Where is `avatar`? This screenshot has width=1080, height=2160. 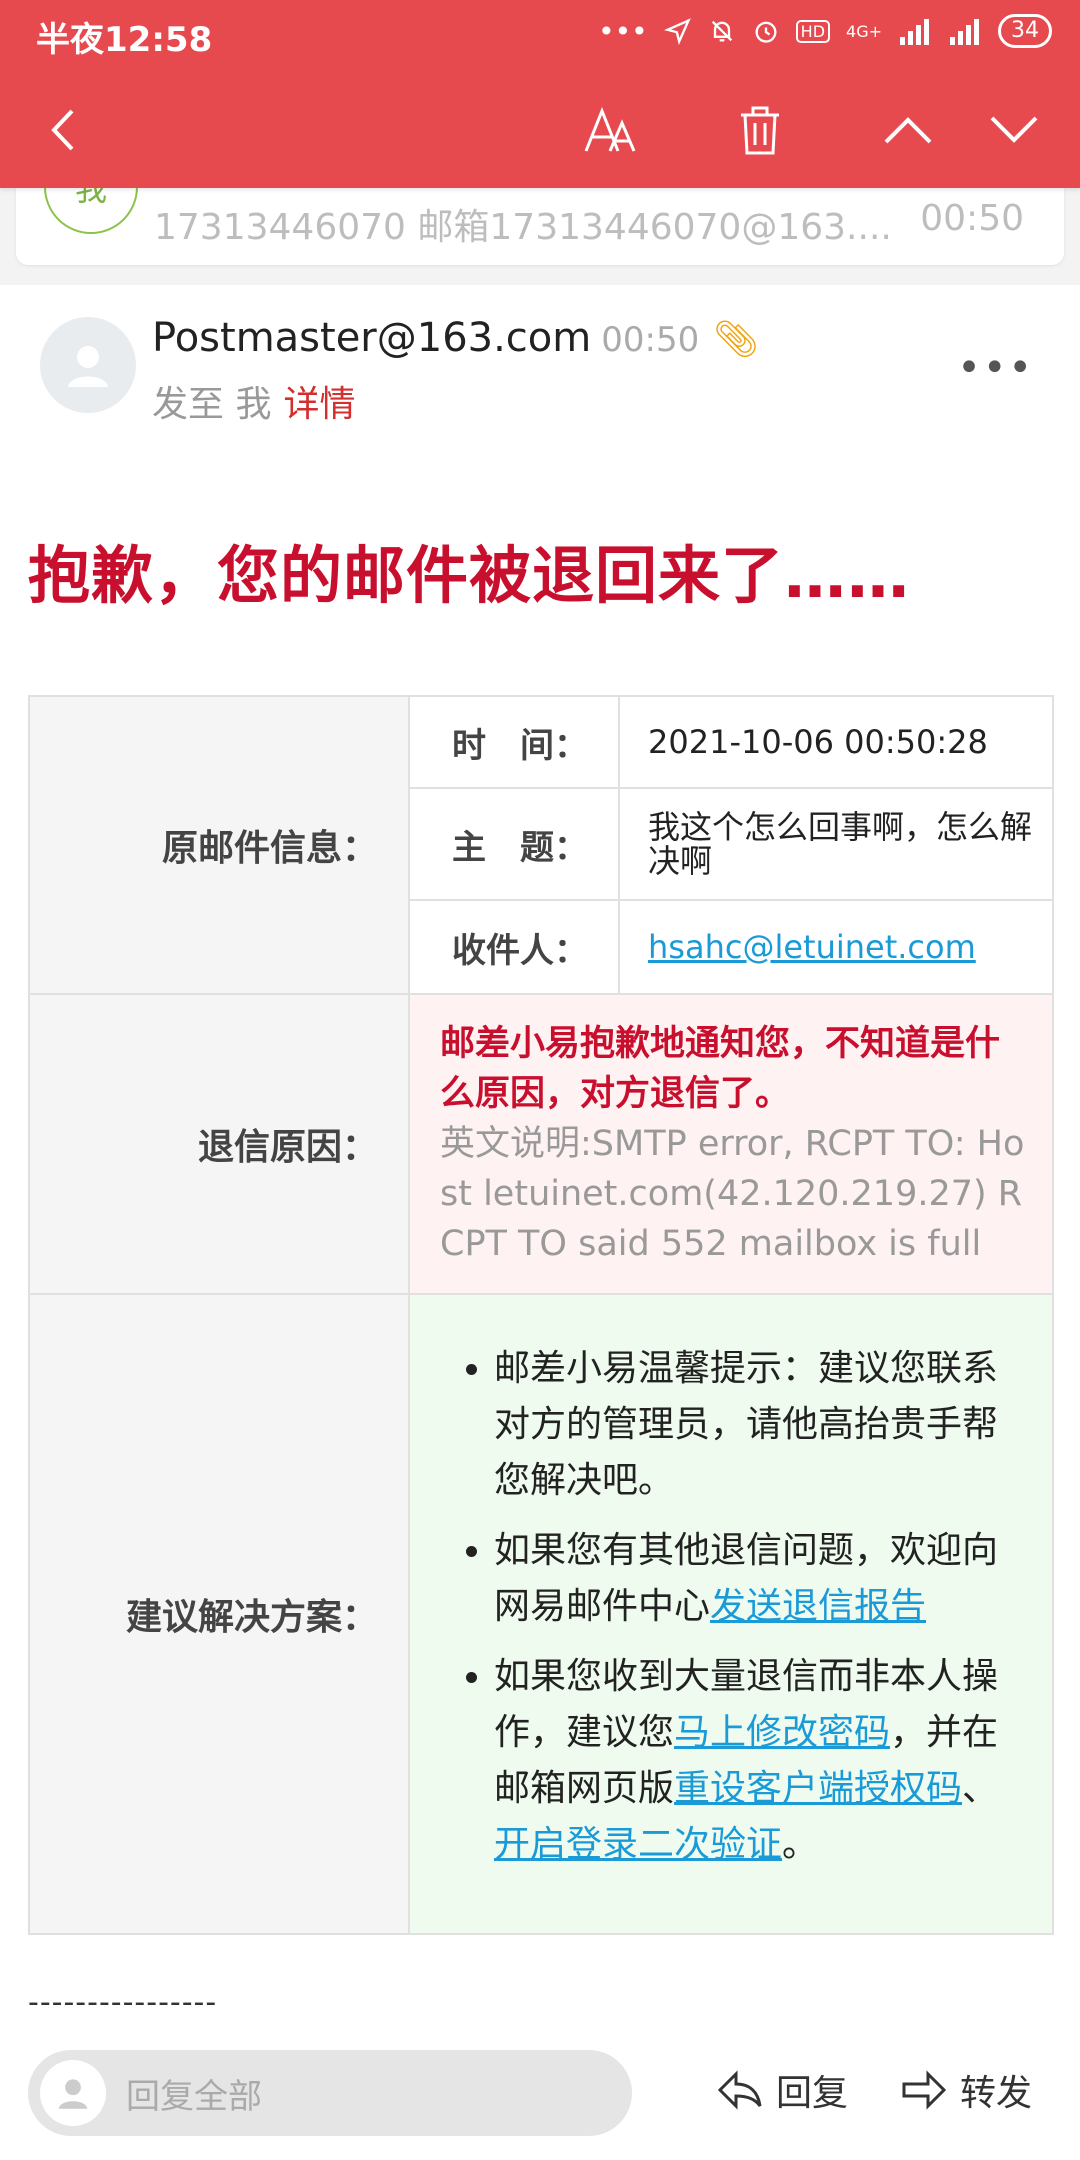
avatar is located at coordinates (73, 2093).